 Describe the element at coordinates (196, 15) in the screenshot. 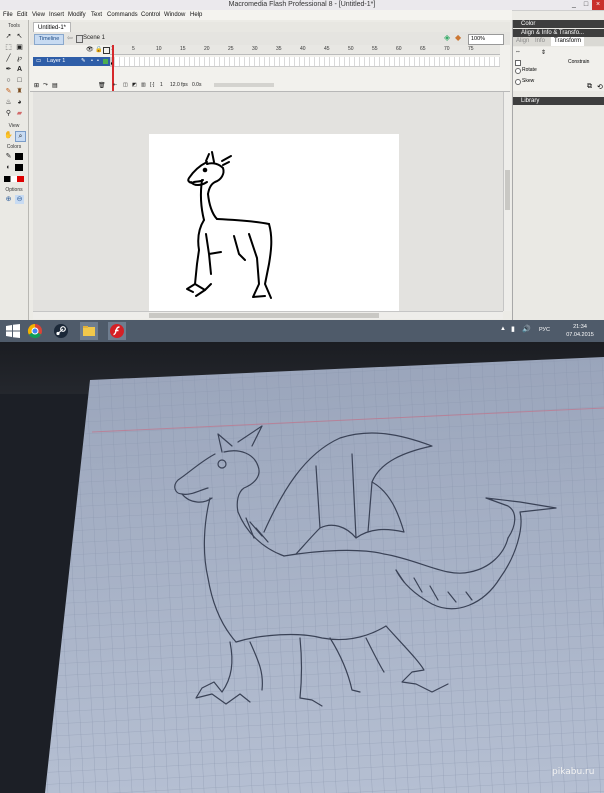

I see `menu-help: Help` at that location.